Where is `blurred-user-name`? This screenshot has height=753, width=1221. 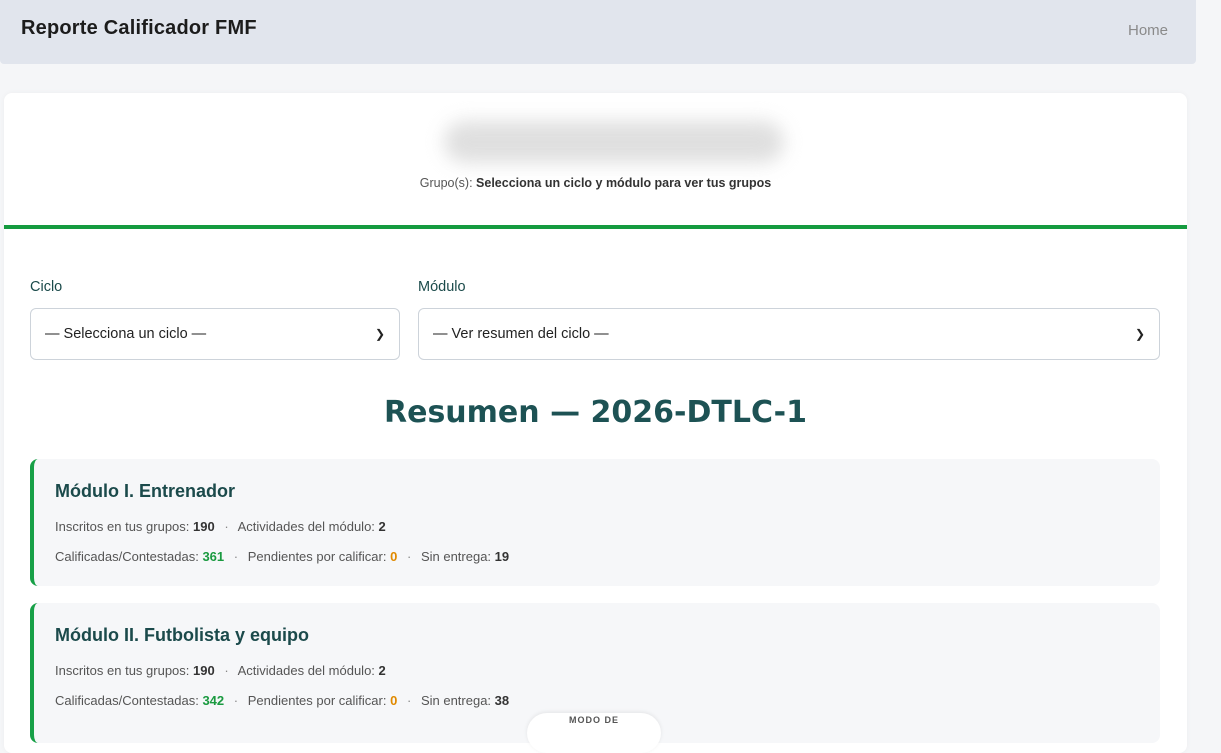 blurred-user-name is located at coordinates (614, 142).